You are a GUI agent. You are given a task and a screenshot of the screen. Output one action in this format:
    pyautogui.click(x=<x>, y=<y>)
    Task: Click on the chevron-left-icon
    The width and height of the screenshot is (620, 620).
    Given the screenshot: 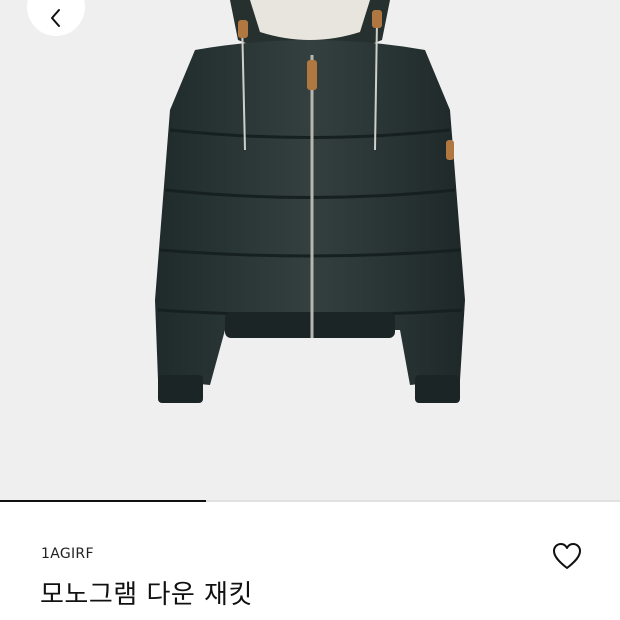 What is the action you would take?
    pyautogui.click(x=55, y=18)
    